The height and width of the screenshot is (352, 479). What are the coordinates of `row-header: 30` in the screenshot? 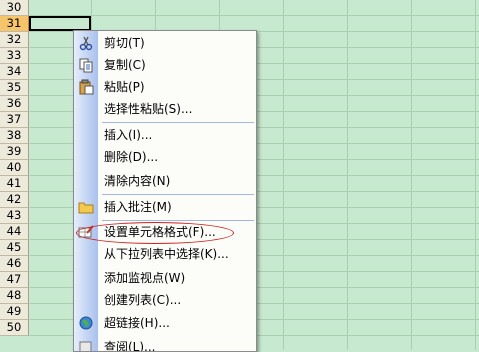 It's located at (14, 8).